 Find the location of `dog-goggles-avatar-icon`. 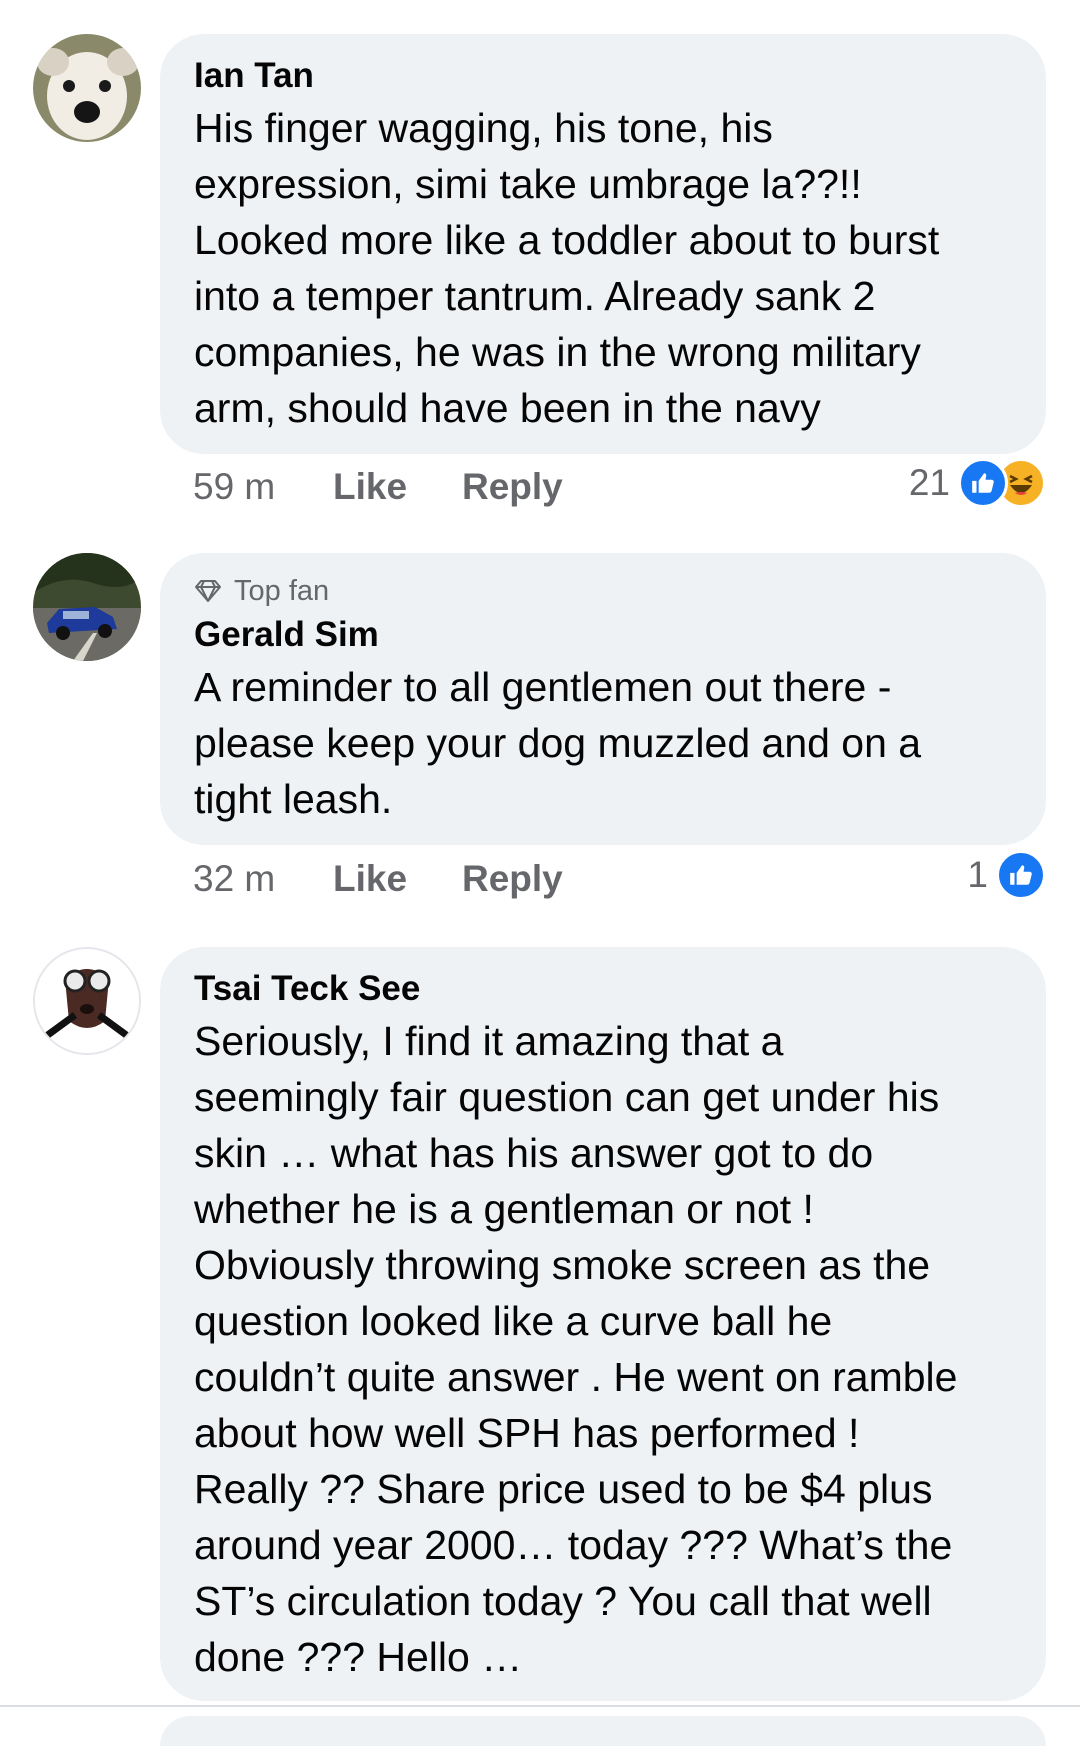

dog-goggles-avatar-icon is located at coordinates (87, 1001).